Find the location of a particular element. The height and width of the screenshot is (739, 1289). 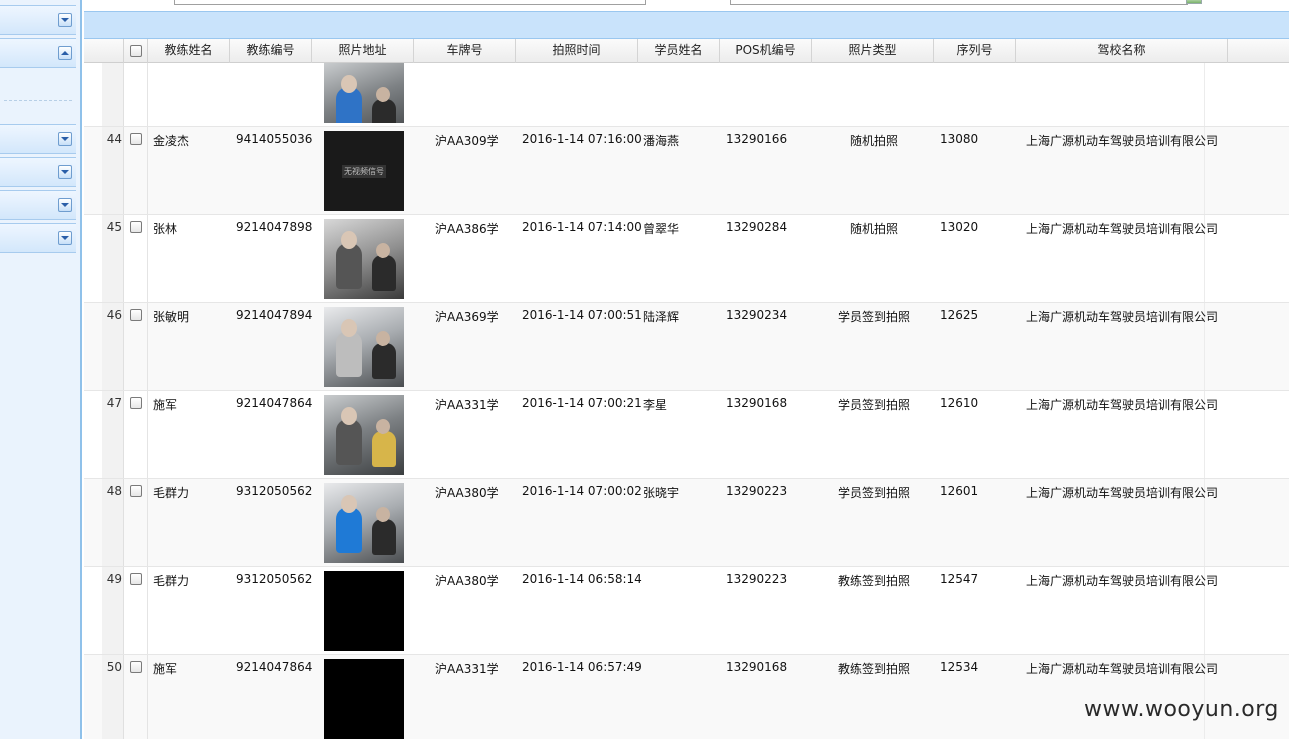

row-number: 49 is located at coordinates (114, 579).